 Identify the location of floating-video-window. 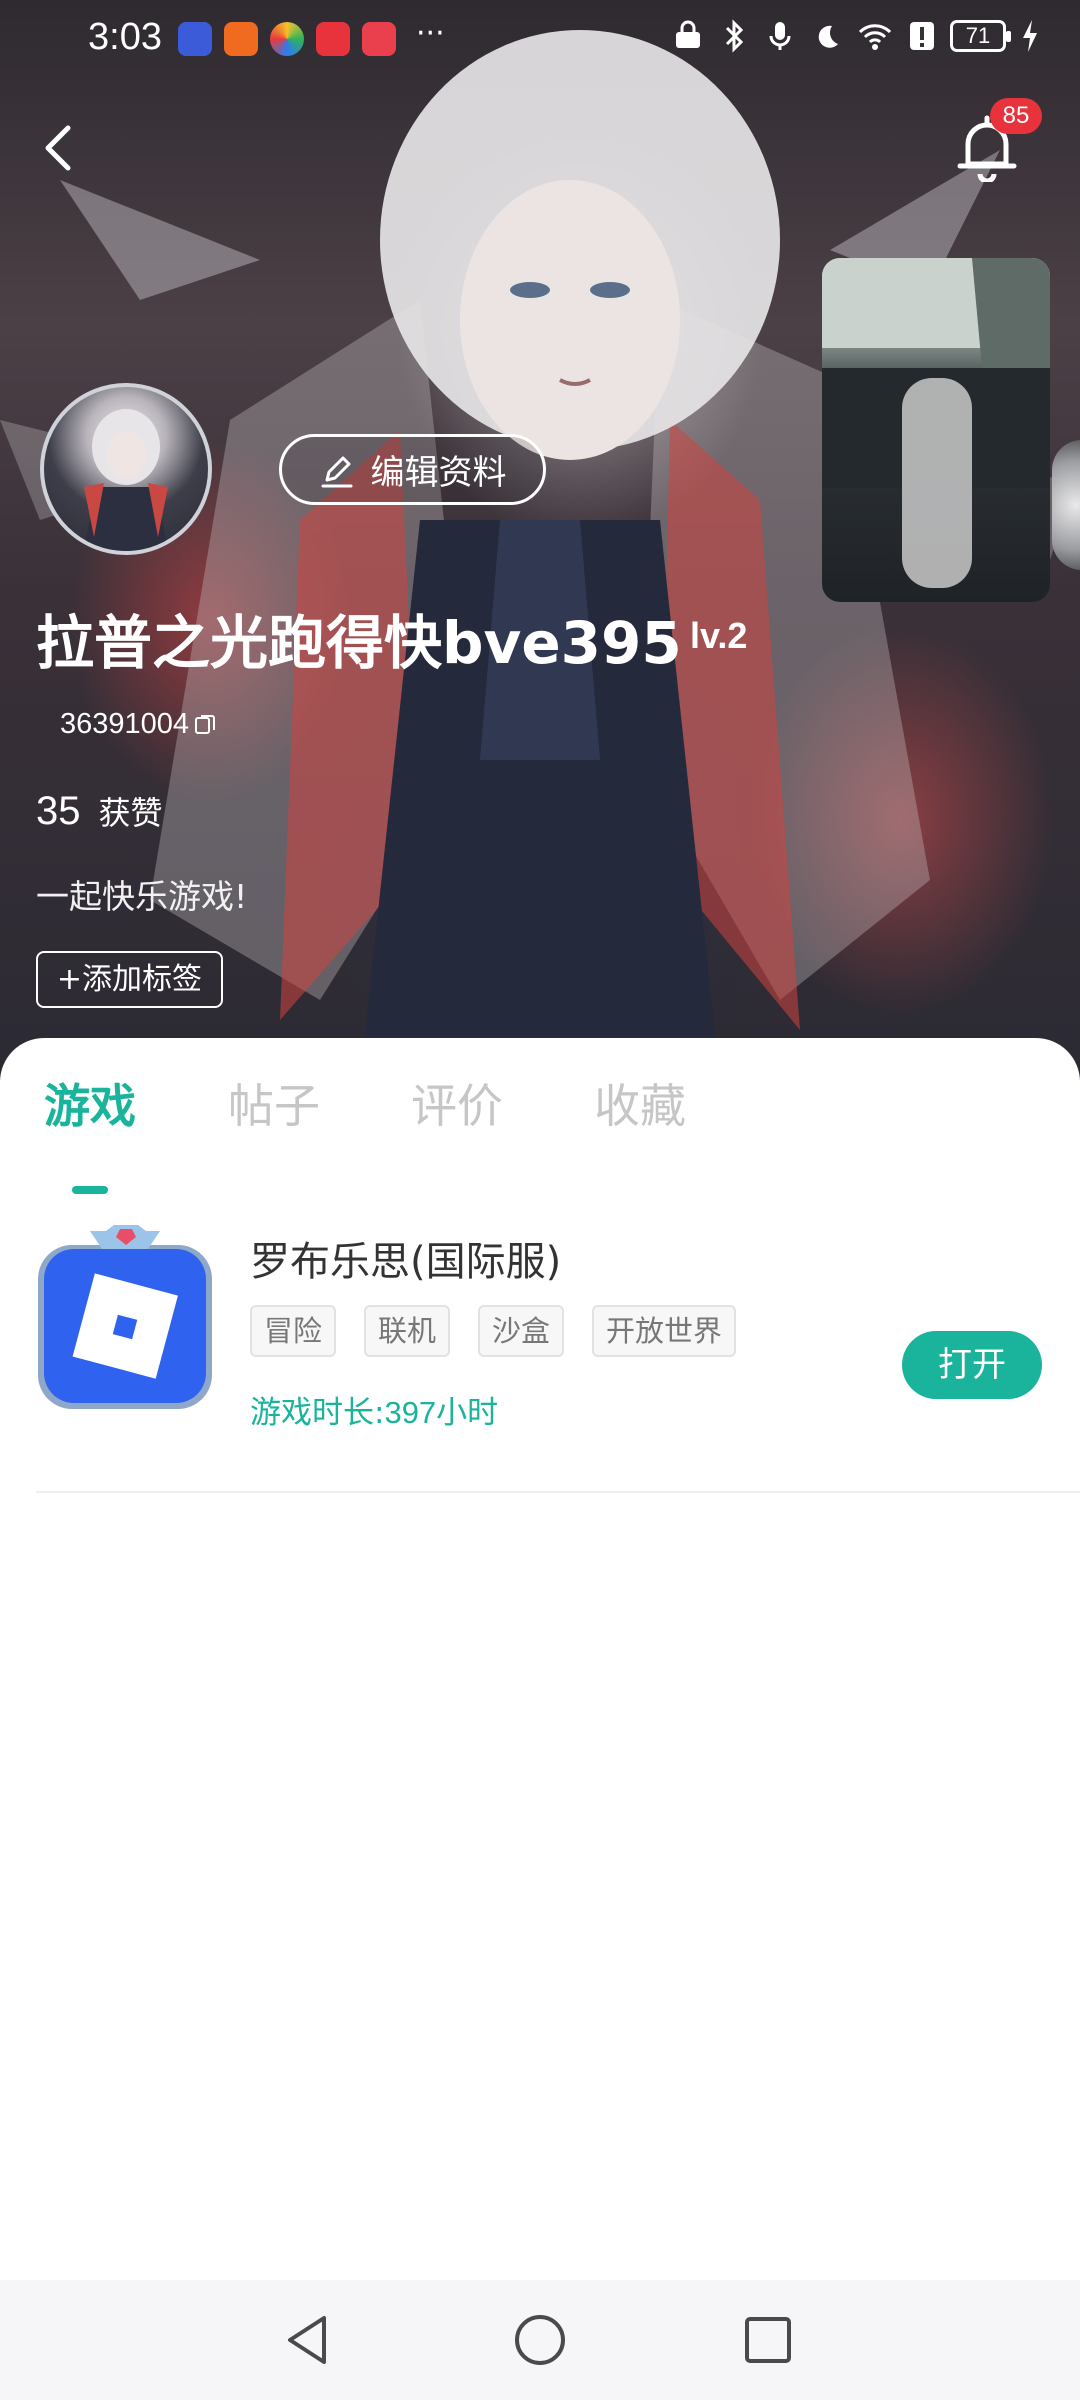
(936, 430).